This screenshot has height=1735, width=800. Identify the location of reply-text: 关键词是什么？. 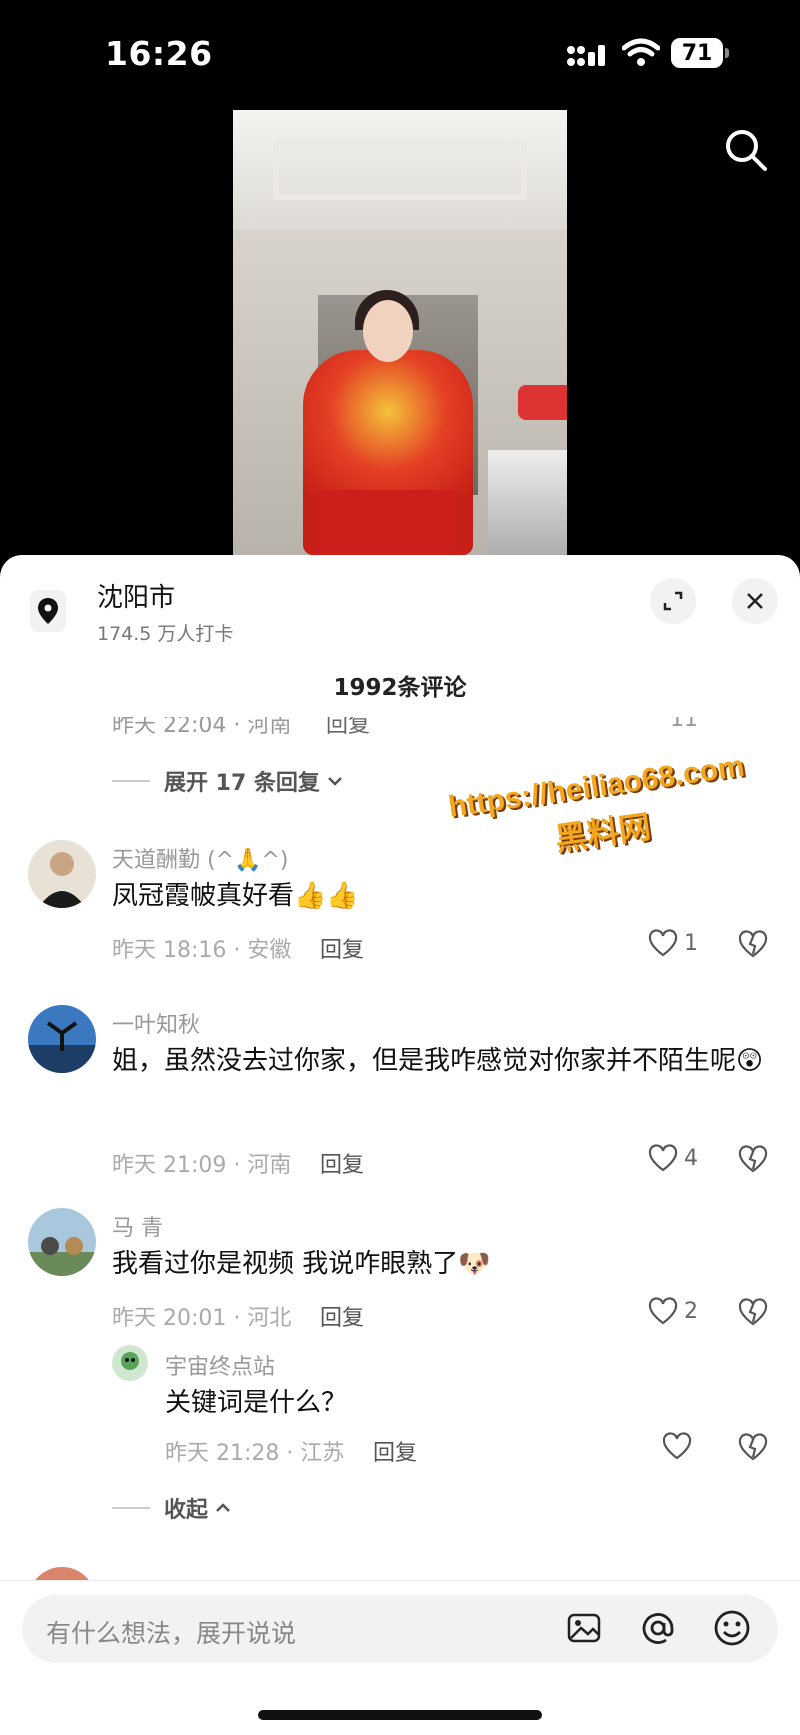
(256, 1403).